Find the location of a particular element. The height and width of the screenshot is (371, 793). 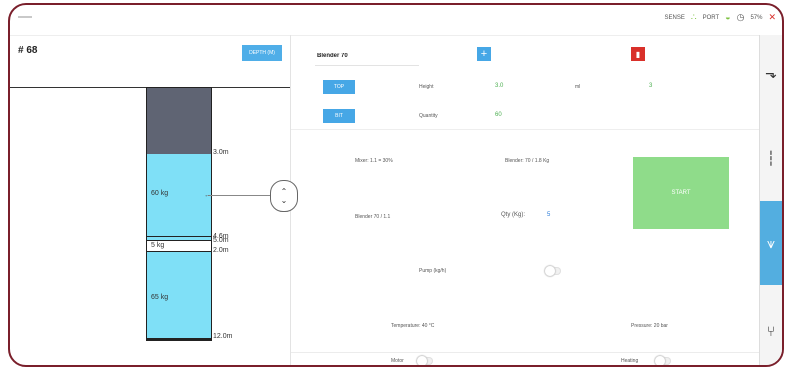

network-icon: ◒ is located at coordinates (728, 17).